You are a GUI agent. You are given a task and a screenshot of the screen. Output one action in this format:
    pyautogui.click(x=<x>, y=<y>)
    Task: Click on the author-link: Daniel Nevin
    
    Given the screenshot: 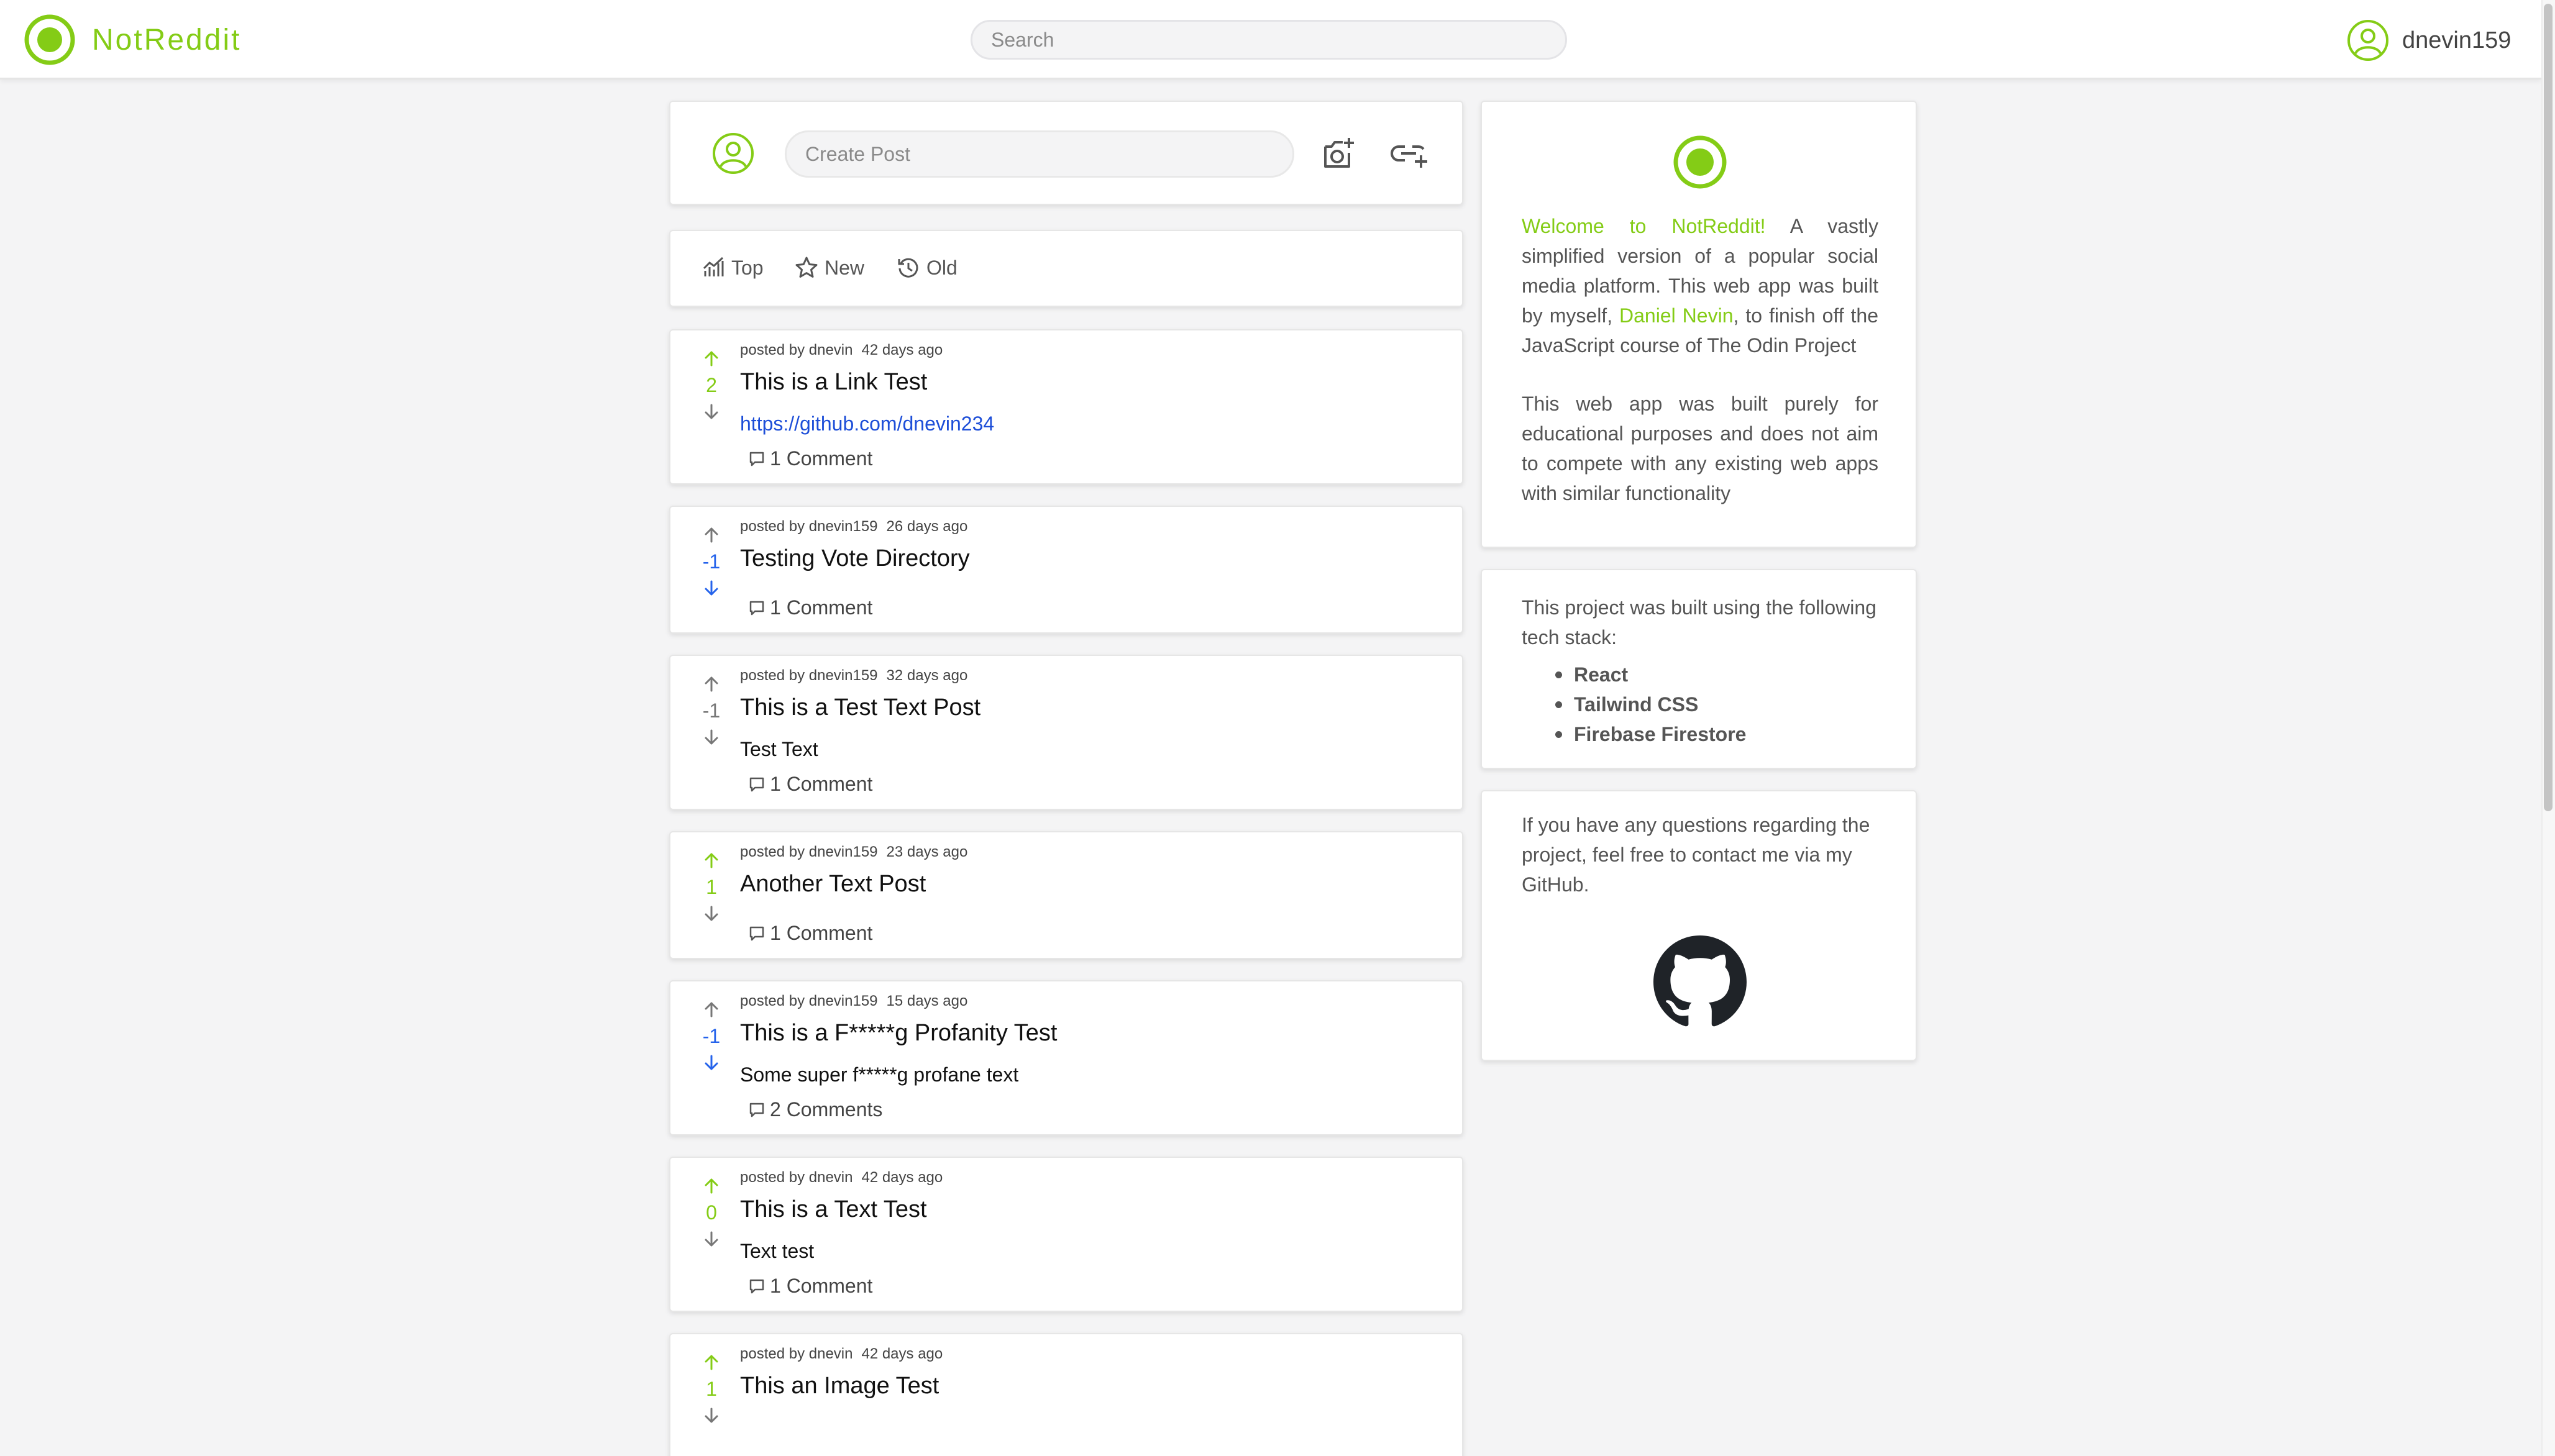 What is the action you would take?
    pyautogui.click(x=1676, y=315)
    